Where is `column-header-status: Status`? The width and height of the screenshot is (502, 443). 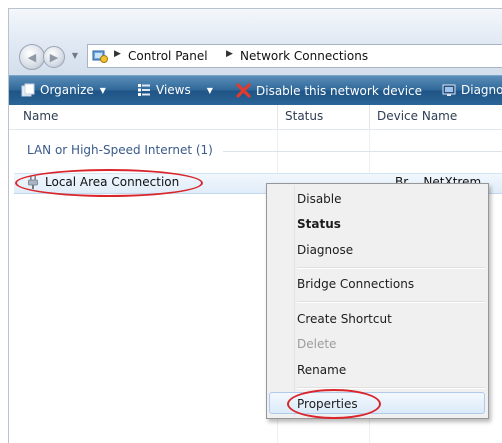 column-header-status: Status is located at coordinates (304, 116).